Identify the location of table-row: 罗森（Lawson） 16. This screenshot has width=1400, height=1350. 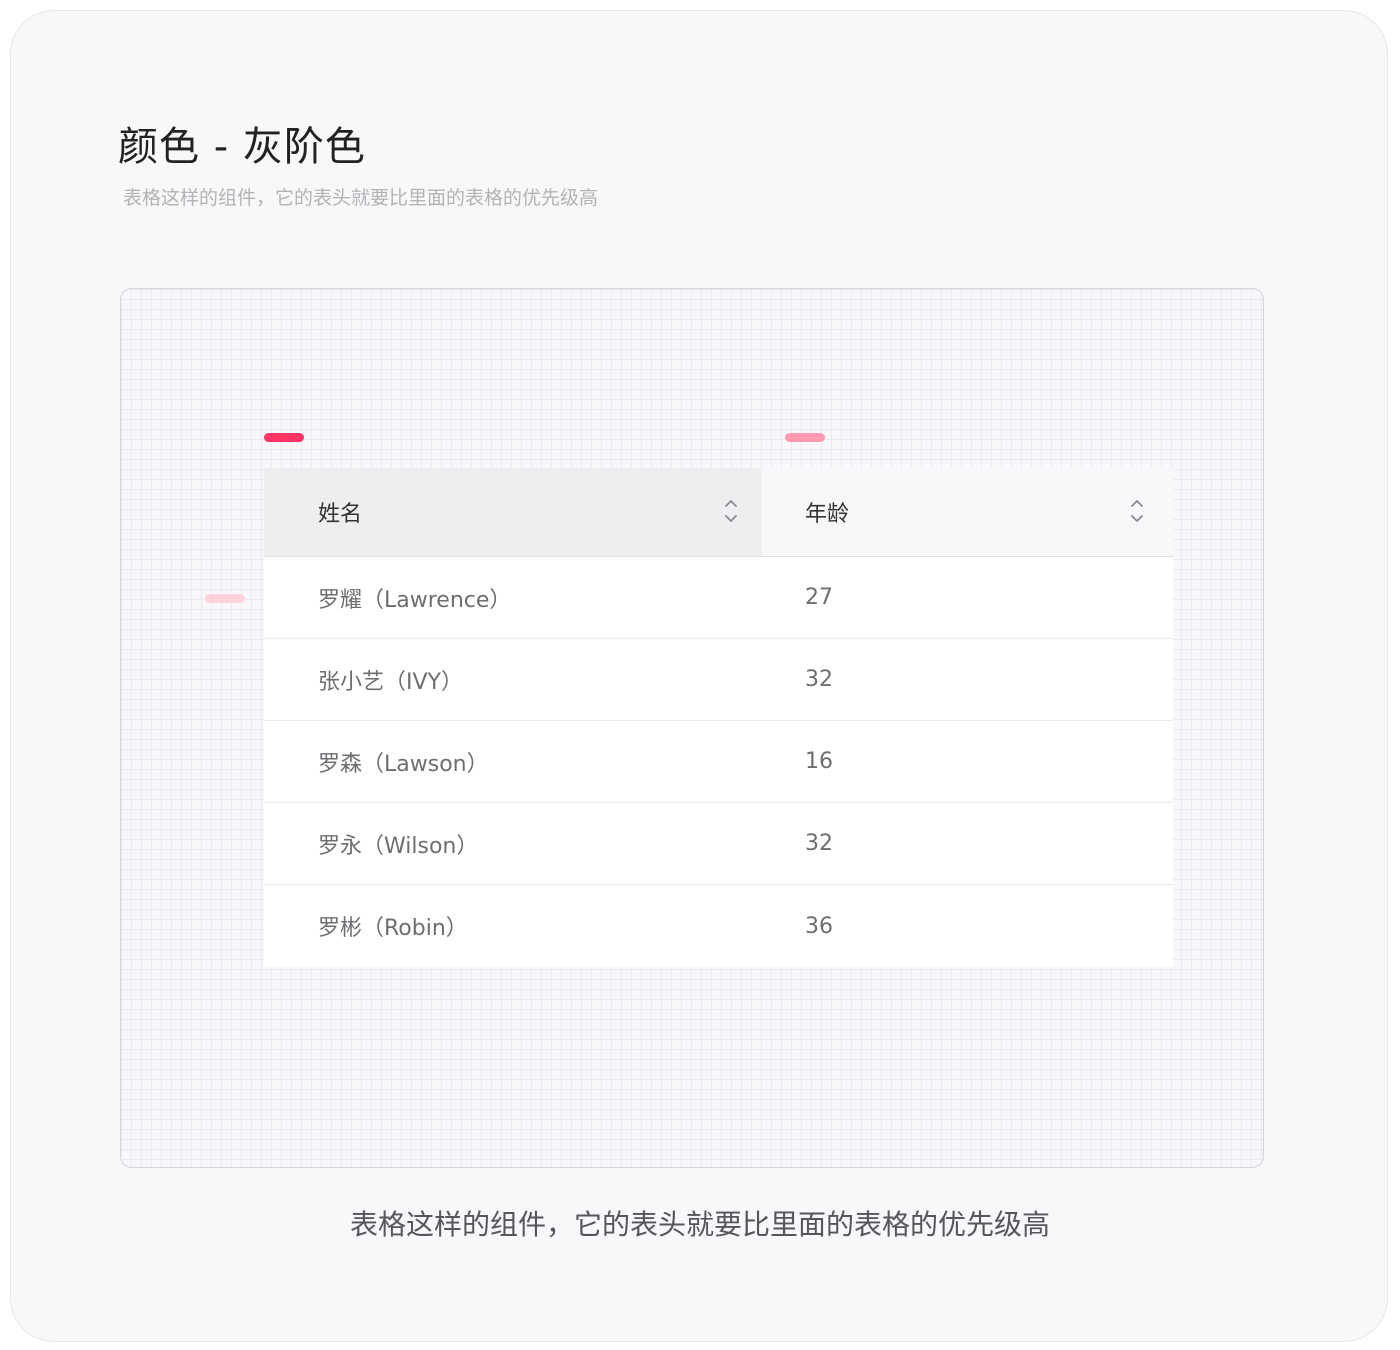
(718, 762).